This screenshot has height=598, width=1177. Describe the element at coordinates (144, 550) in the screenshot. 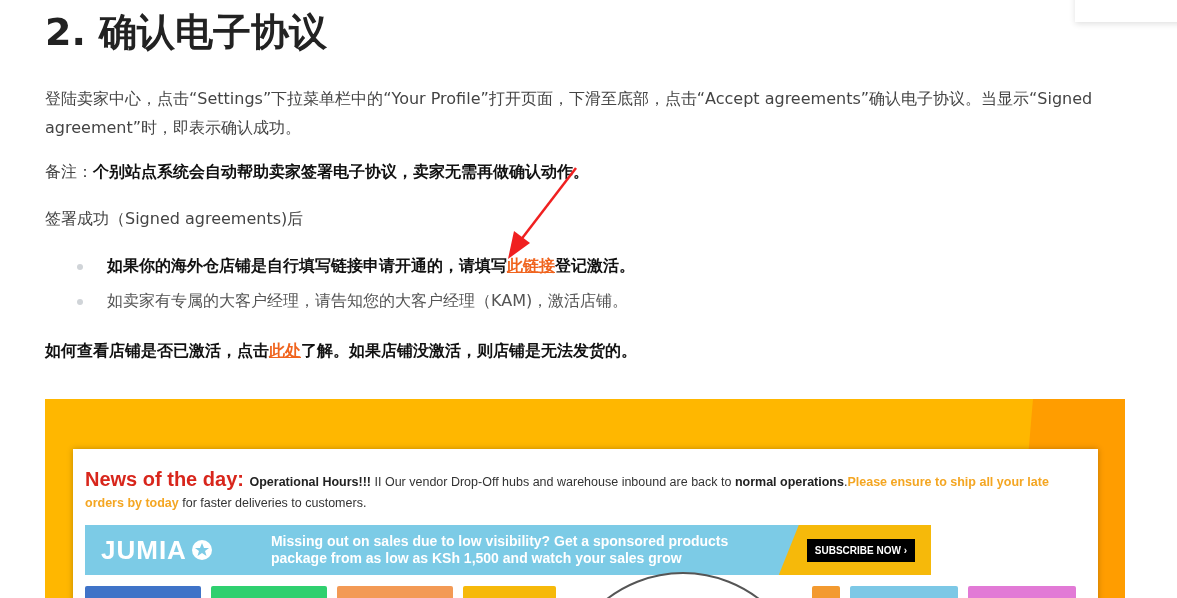

I see `logo-text: JUMIA` at that location.